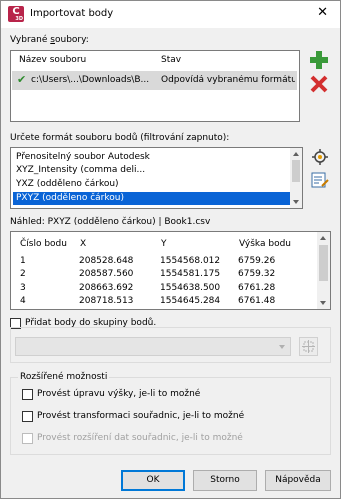 The width and height of the screenshot is (341, 499). Describe the element at coordinates (72, 13) in the screenshot. I see `window-title: Importovat body` at that location.